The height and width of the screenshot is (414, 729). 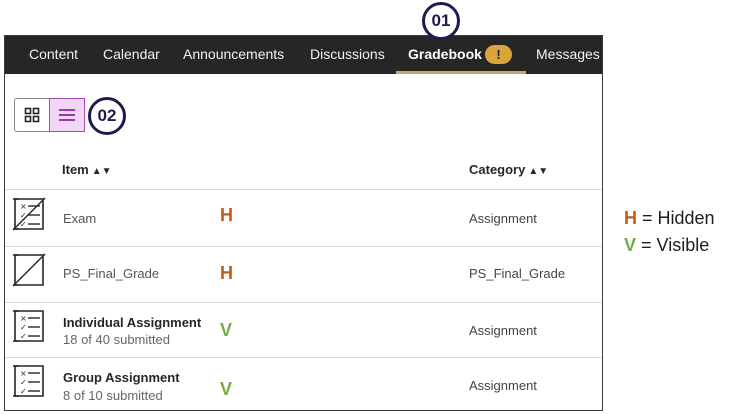 I want to click on item-header-label: Item, so click(x=75, y=169).